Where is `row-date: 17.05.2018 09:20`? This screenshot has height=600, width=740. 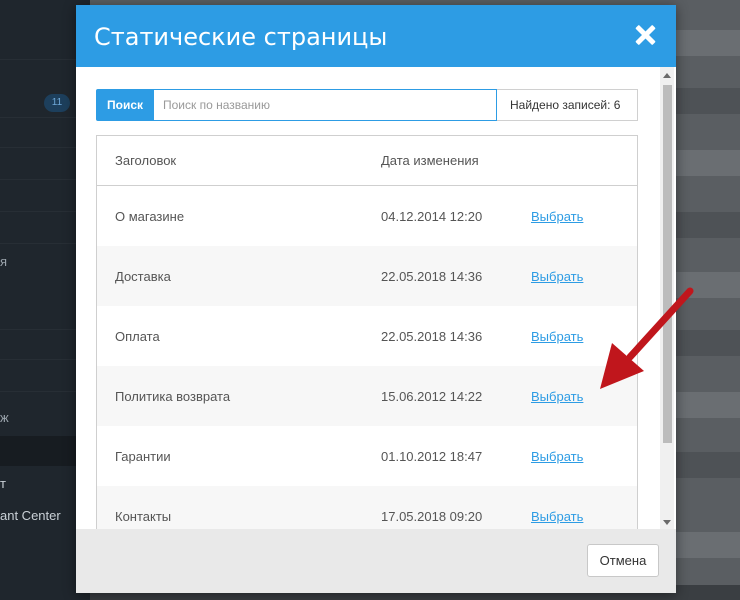
row-date: 17.05.2018 09:20 is located at coordinates (432, 516).